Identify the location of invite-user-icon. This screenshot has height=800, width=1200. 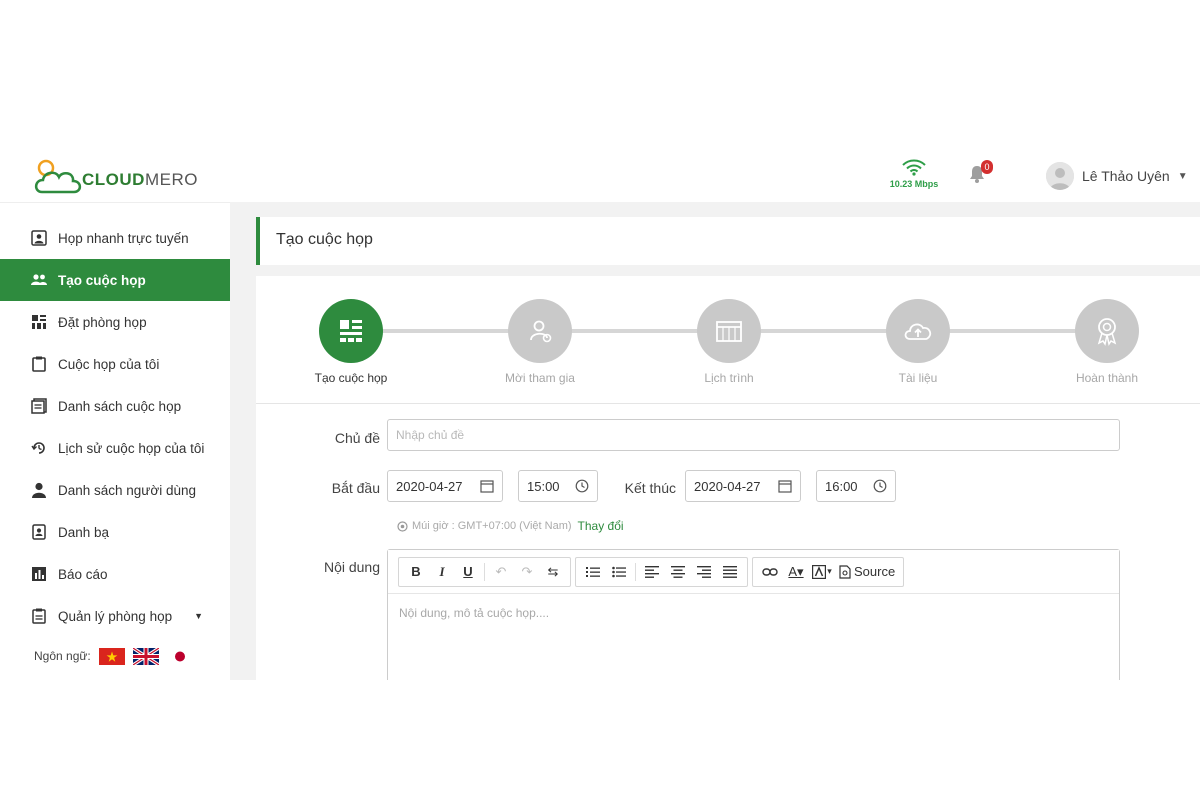
(540, 331).